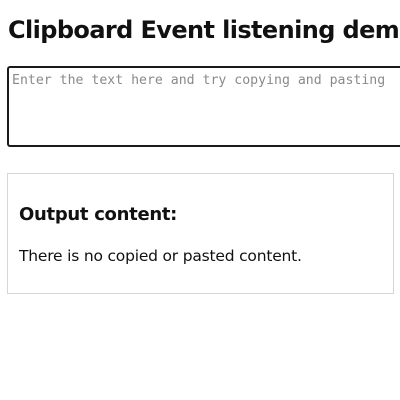 The height and width of the screenshot is (400, 400). I want to click on page-title: Clipboard Event listening demo, so click(204, 30).